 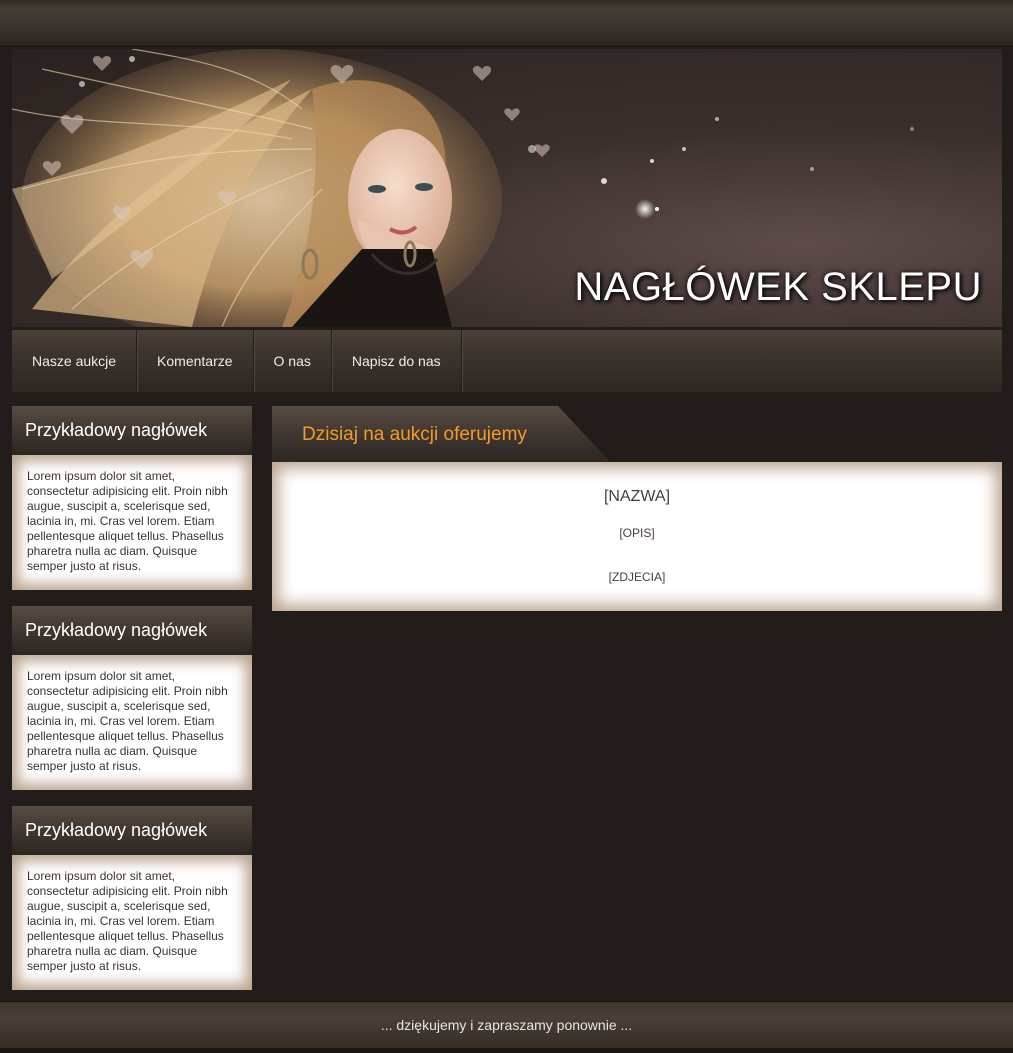 What do you see at coordinates (75, 361) in the screenshot?
I see `nav-item-nasze-aukcje: Nasze aukcje` at bounding box center [75, 361].